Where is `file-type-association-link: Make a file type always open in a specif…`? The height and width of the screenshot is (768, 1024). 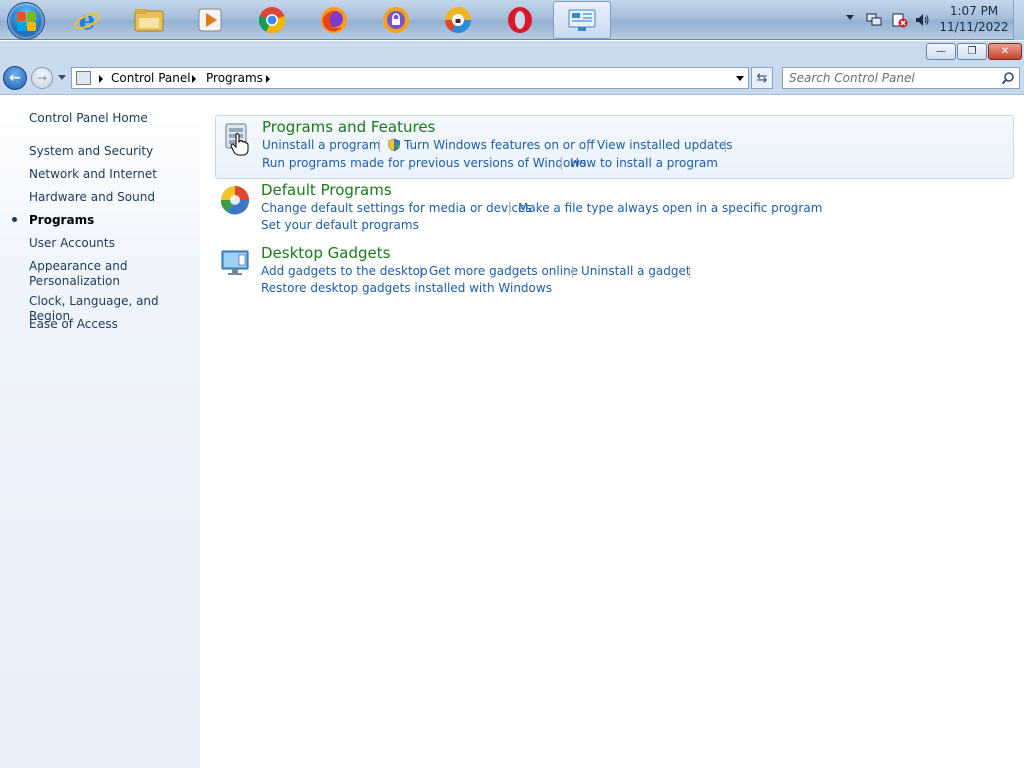 file-type-association-link: Make a file type always open in a specif… is located at coordinates (670, 208).